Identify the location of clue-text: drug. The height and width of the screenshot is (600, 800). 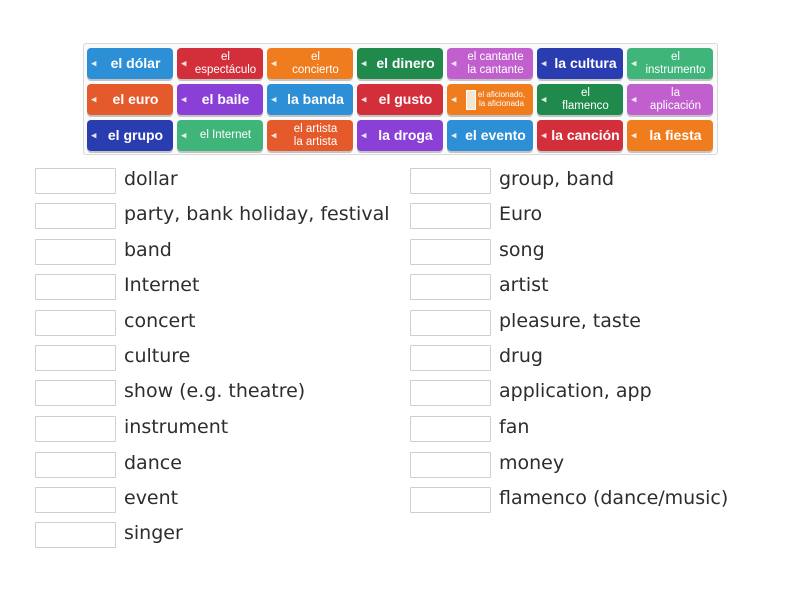
(521, 356).